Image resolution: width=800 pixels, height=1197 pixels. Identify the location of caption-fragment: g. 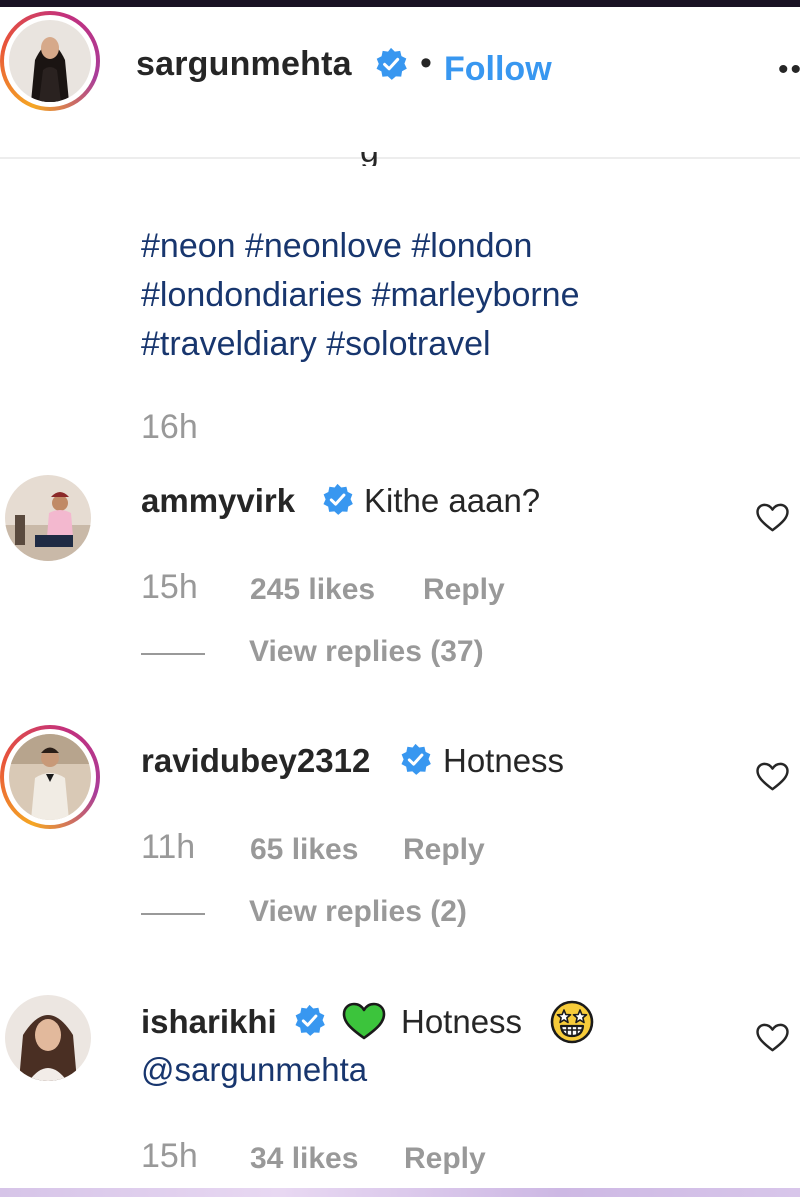
(370, 159).